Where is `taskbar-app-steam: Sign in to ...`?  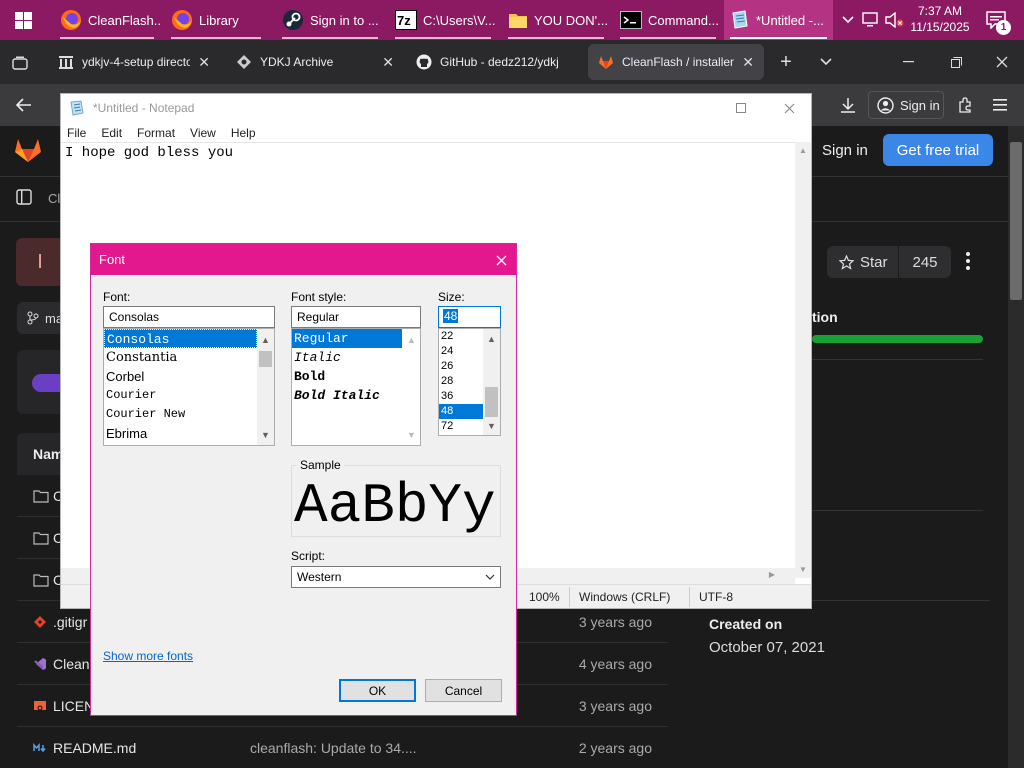 taskbar-app-steam: Sign in to ... is located at coordinates (330, 20).